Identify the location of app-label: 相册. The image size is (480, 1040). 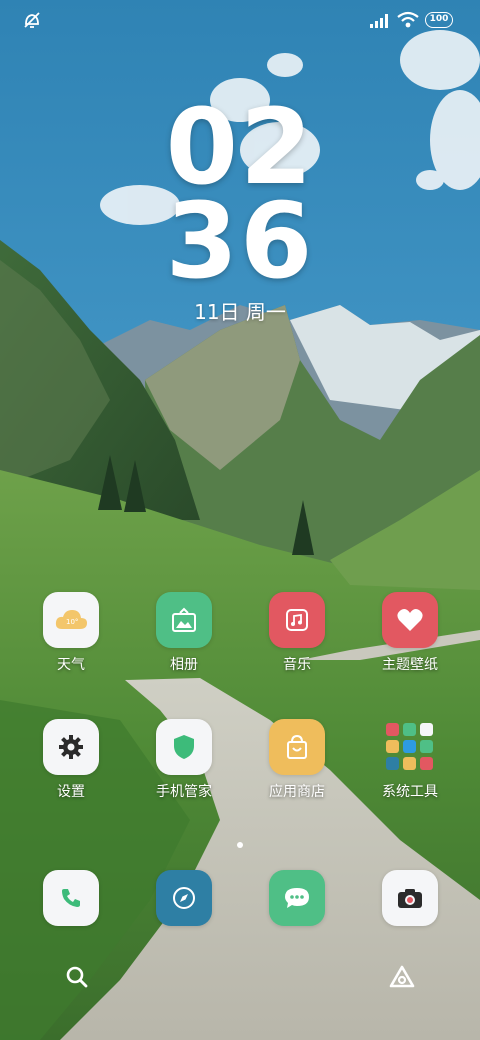
(184, 665).